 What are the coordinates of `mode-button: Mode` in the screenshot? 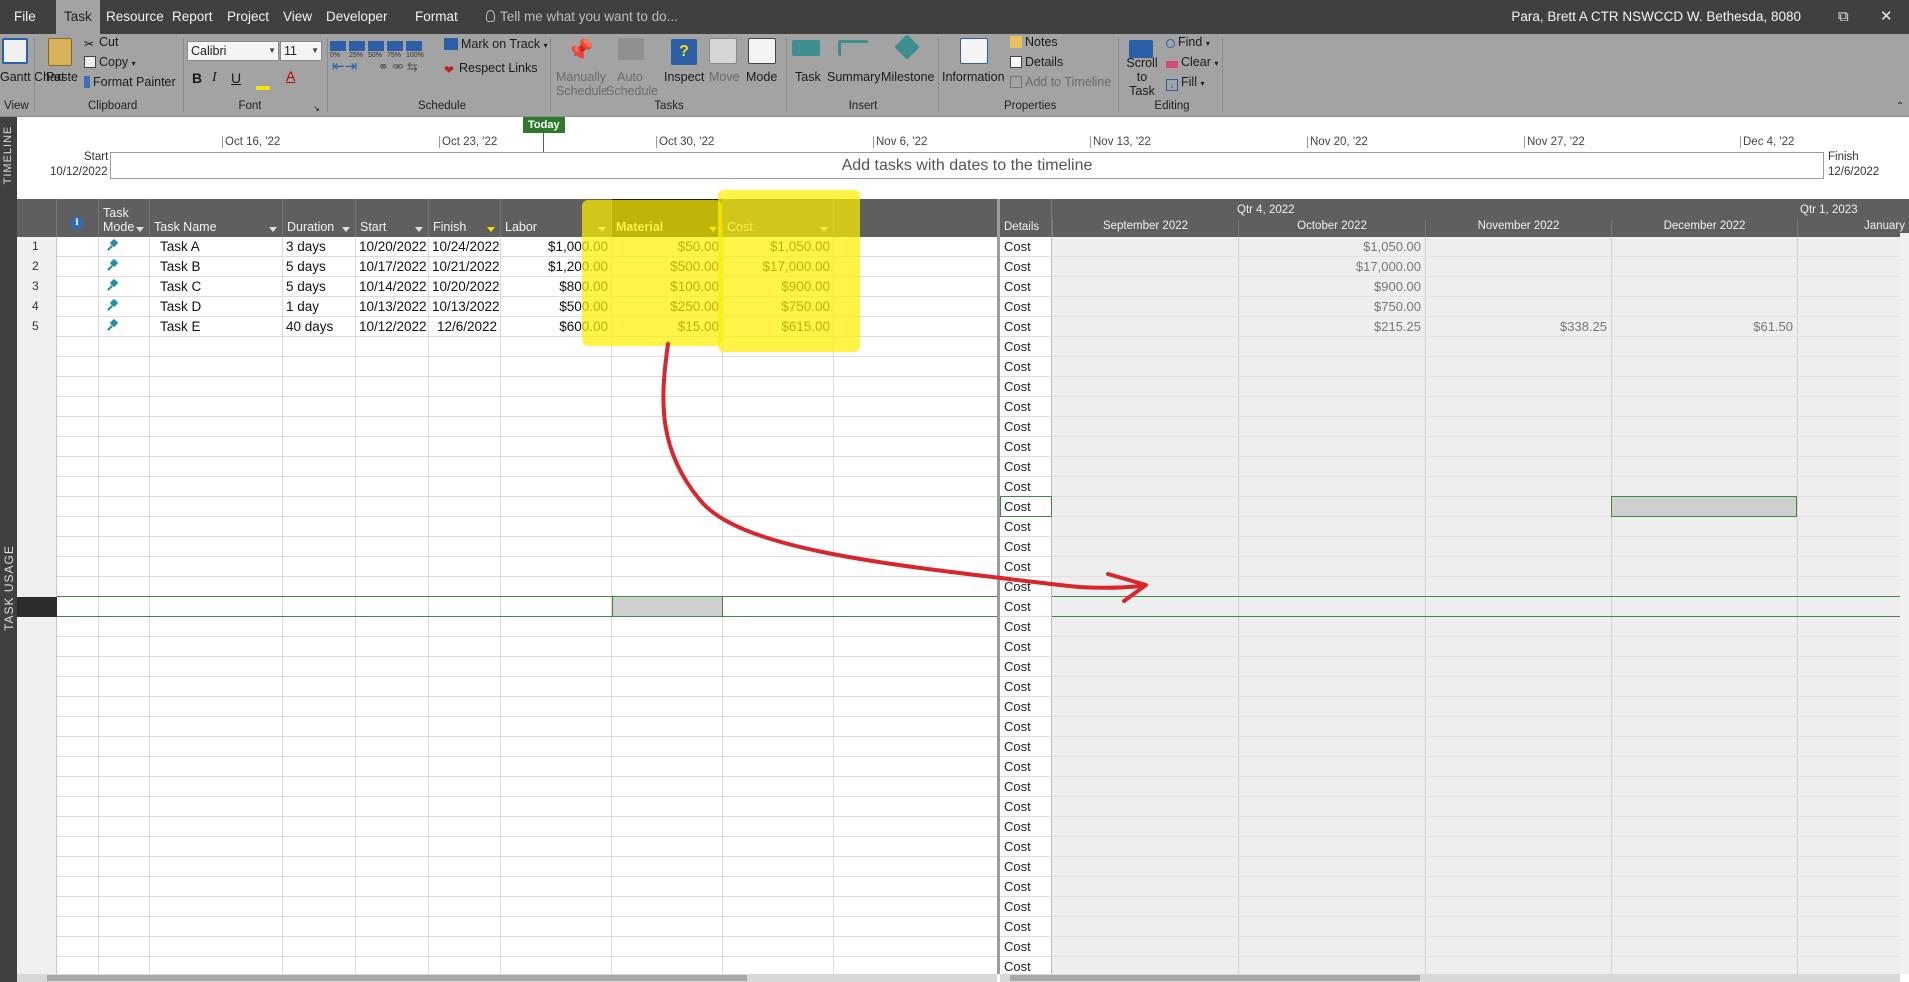 It's located at (761, 77).